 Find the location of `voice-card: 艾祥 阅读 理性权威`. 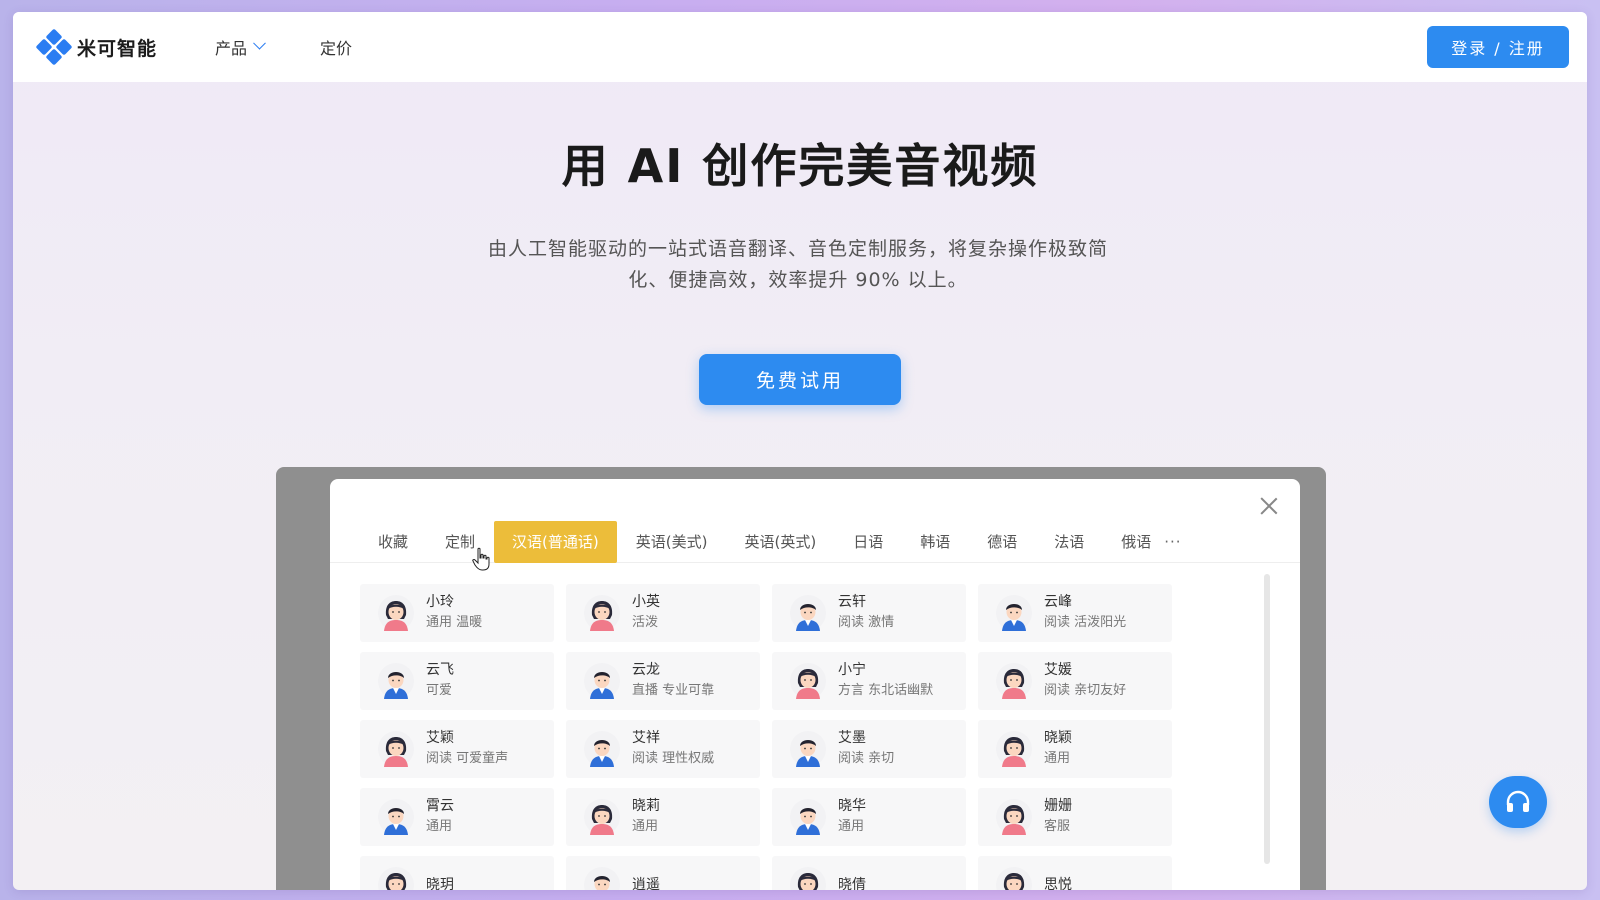

voice-card: 艾祥 阅读 理性权威 is located at coordinates (663, 749).